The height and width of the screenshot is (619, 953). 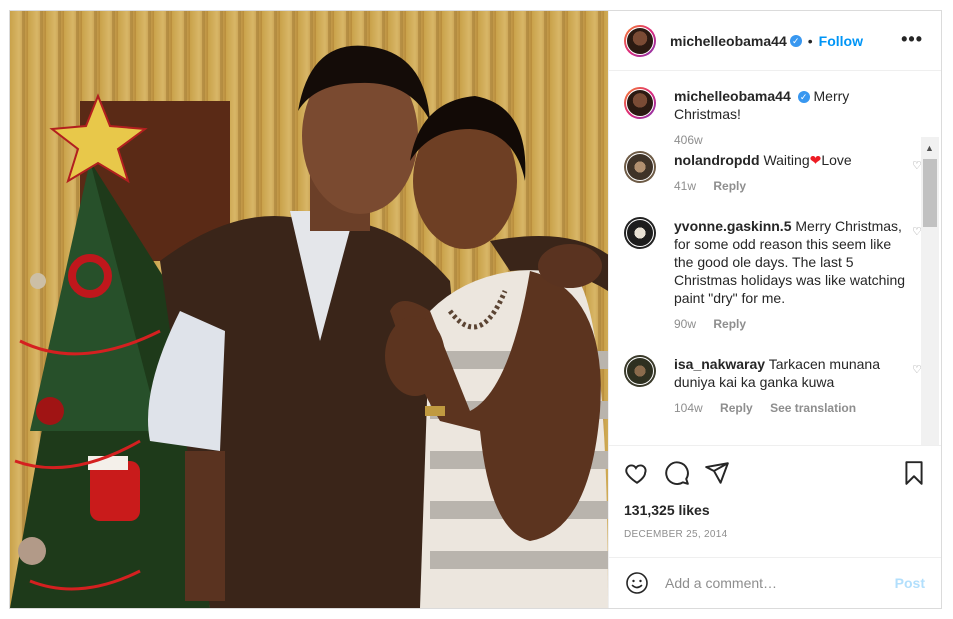 What do you see at coordinates (910, 583) in the screenshot?
I see `post-comment-button: Post` at bounding box center [910, 583].